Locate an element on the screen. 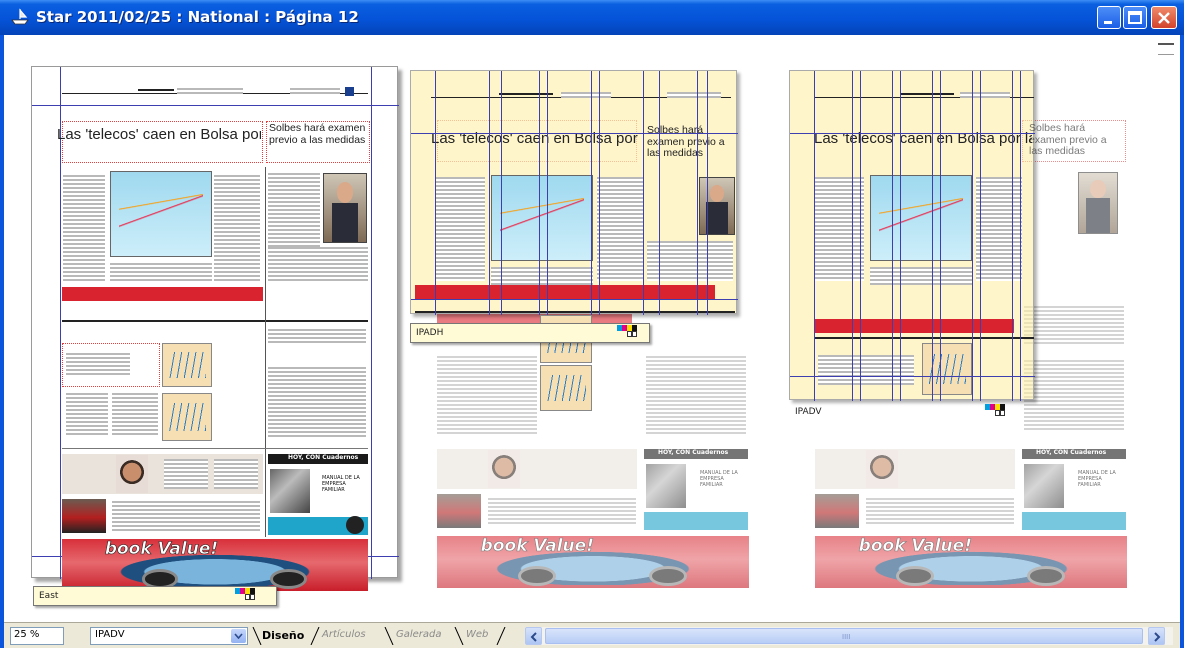 Image resolution: width=1184 pixels, height=648 pixels. promo-footer is located at coordinates (1074, 521).